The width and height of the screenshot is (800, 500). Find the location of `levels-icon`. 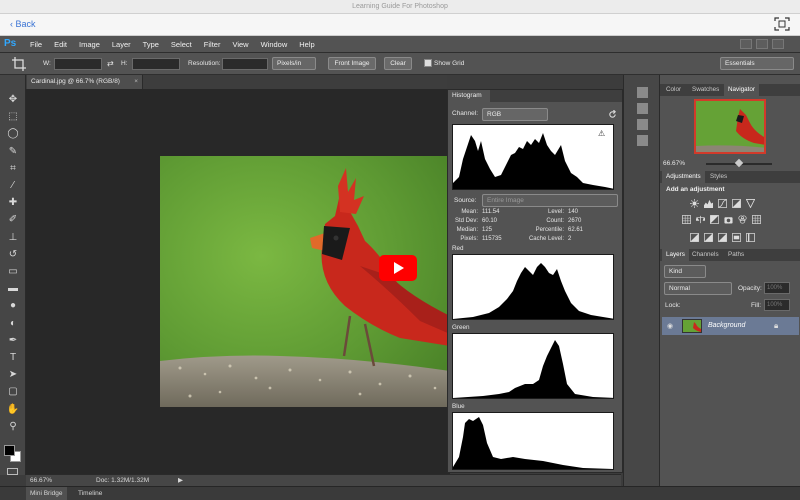

levels-icon is located at coordinates (708, 203).